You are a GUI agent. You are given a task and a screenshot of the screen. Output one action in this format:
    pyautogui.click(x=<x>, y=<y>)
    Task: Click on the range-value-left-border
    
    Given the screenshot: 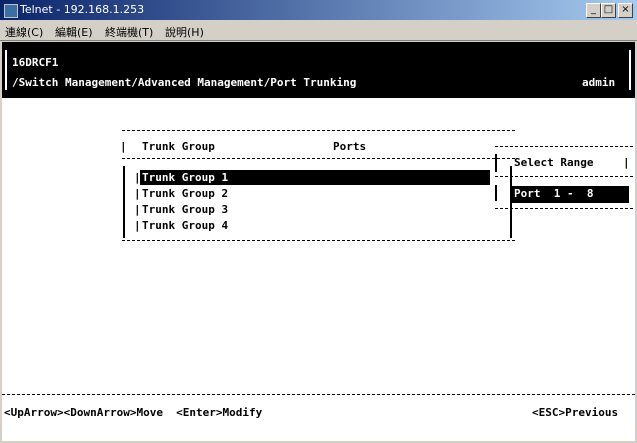 What is the action you would take?
    pyautogui.click(x=496, y=193)
    